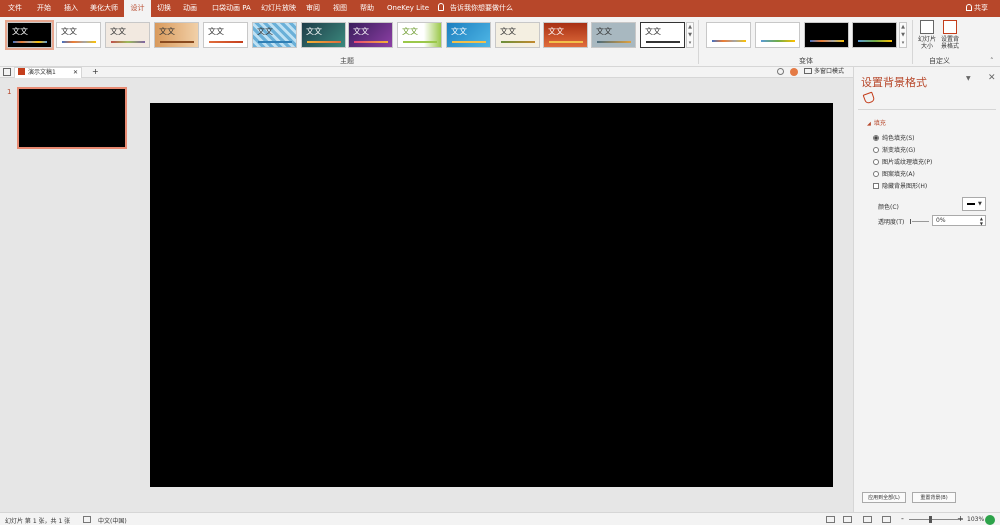  I want to click on window-icon, so click(808, 71).